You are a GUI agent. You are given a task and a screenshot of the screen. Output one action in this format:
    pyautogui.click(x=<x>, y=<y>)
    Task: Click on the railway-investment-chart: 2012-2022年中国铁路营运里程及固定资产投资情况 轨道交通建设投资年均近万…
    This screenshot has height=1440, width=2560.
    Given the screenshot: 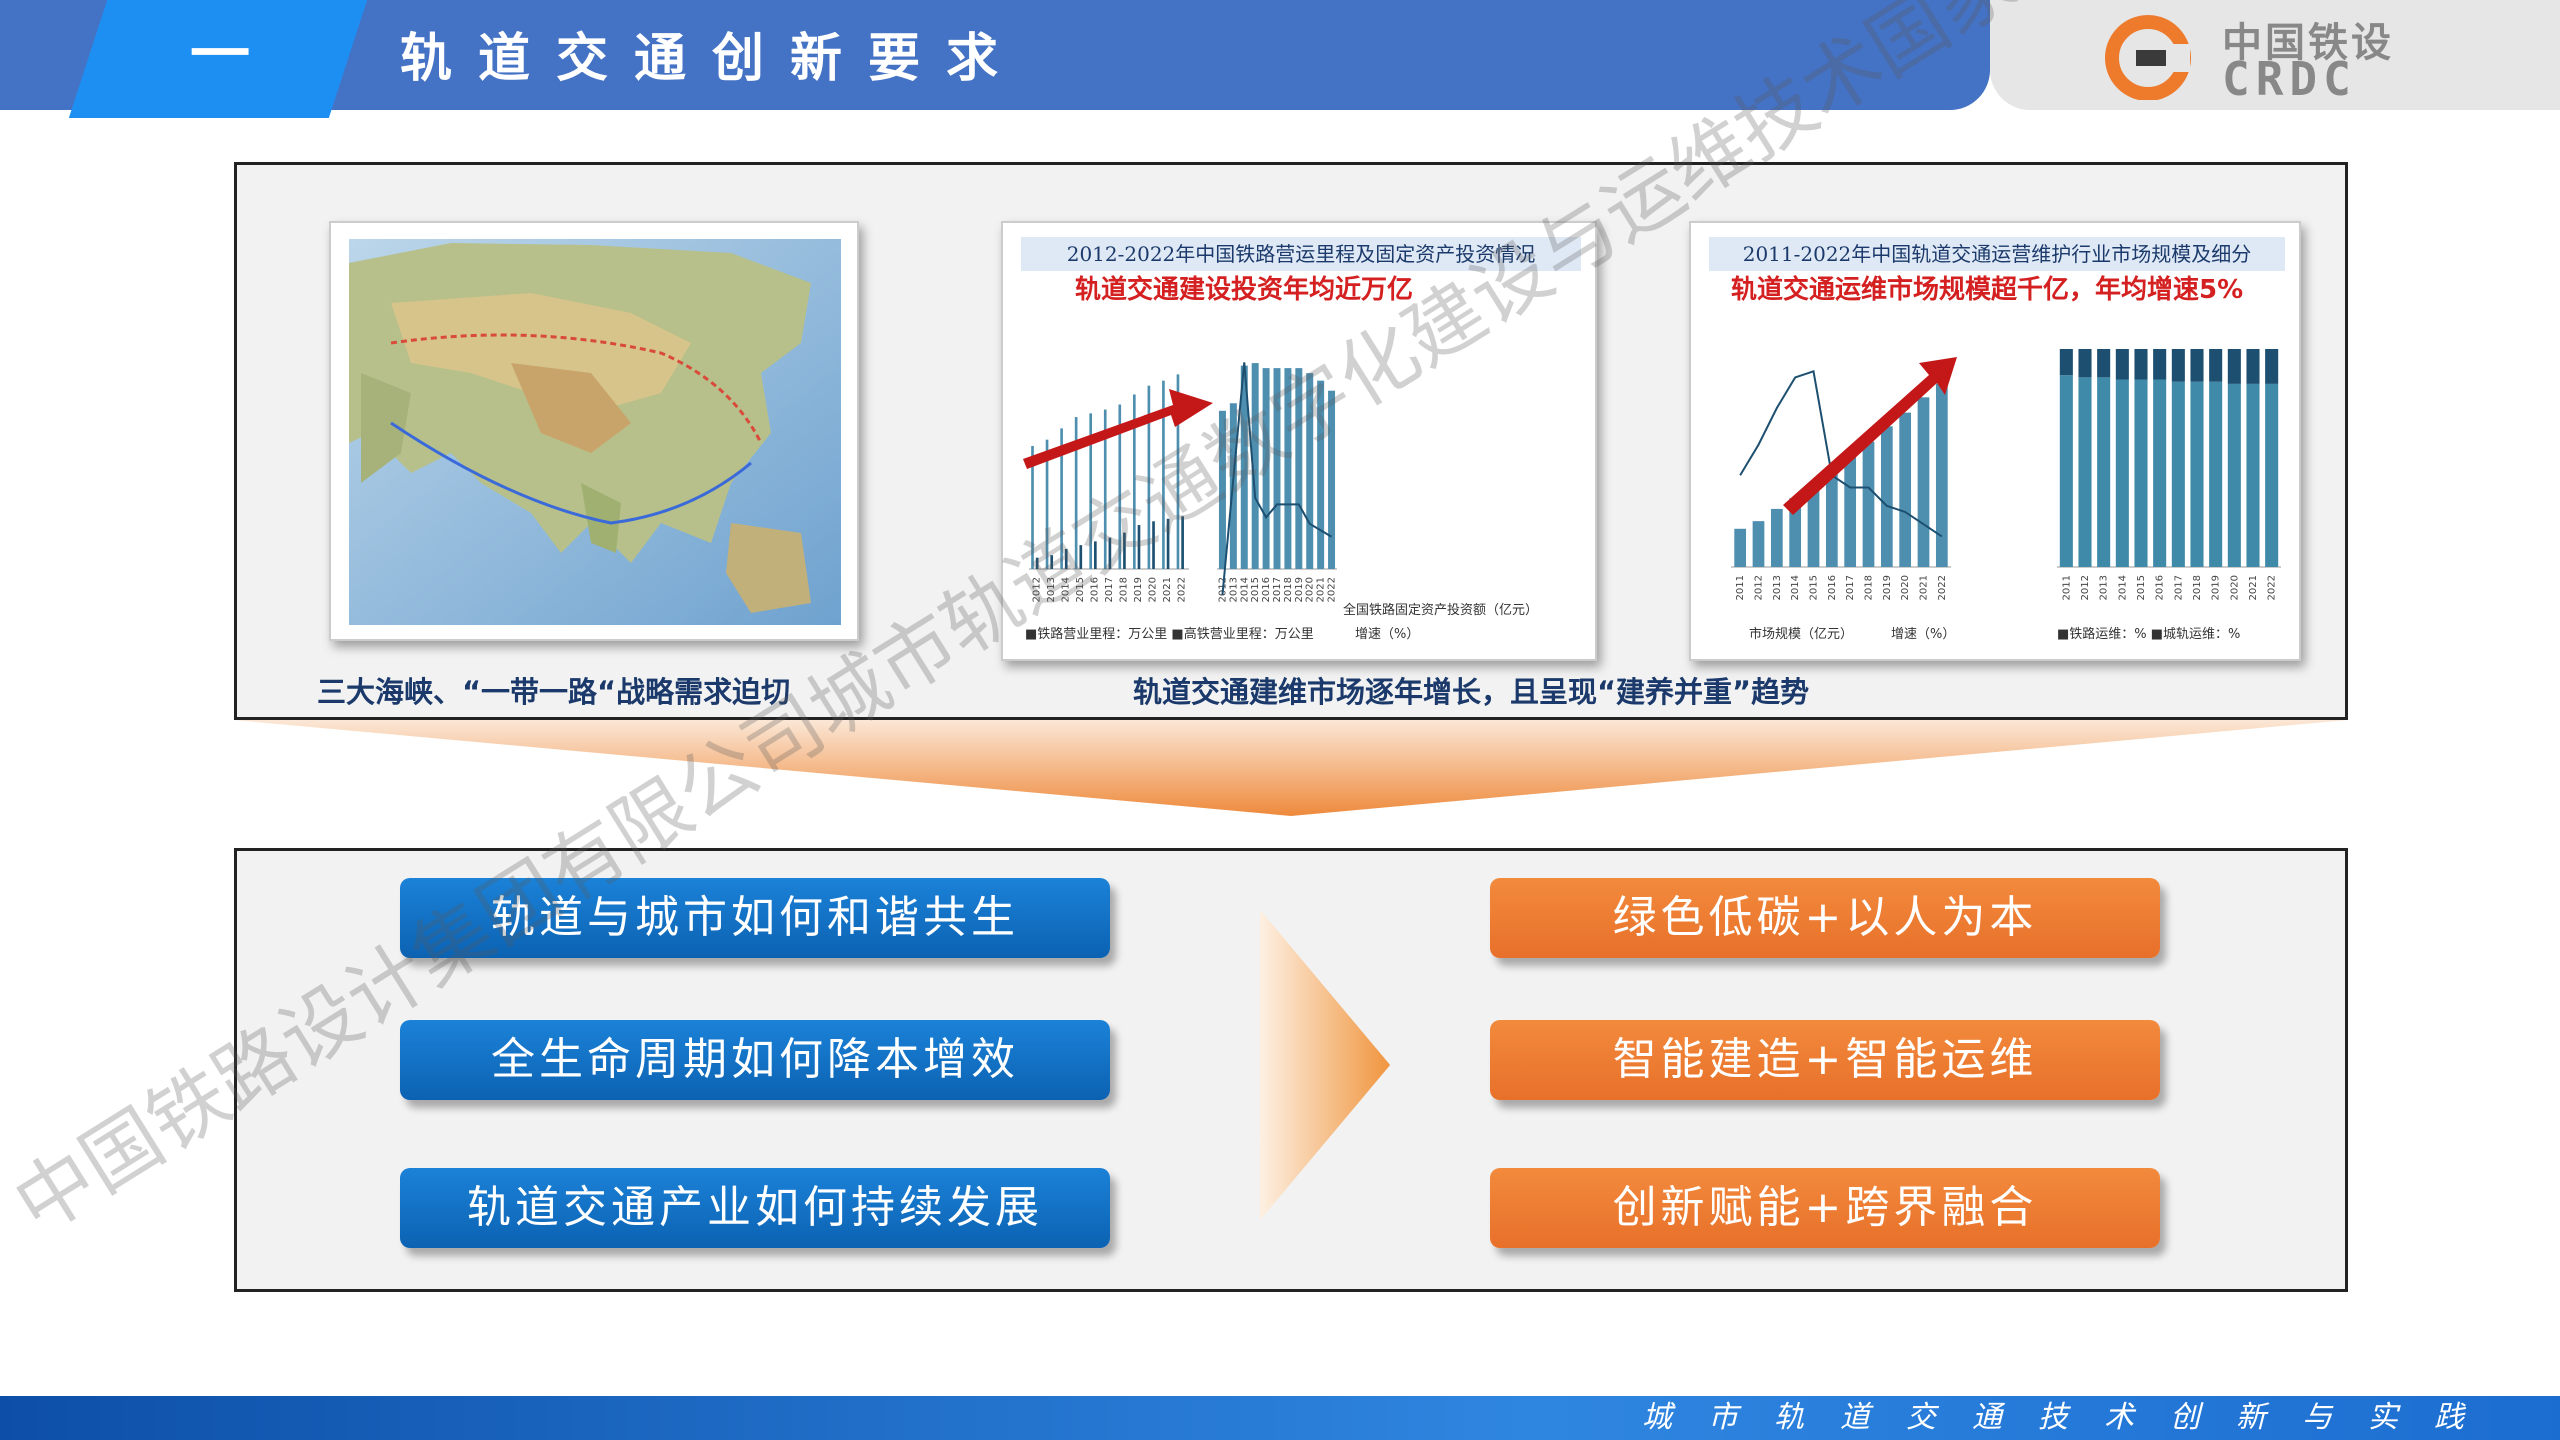 What is the action you would take?
    pyautogui.click(x=1299, y=441)
    